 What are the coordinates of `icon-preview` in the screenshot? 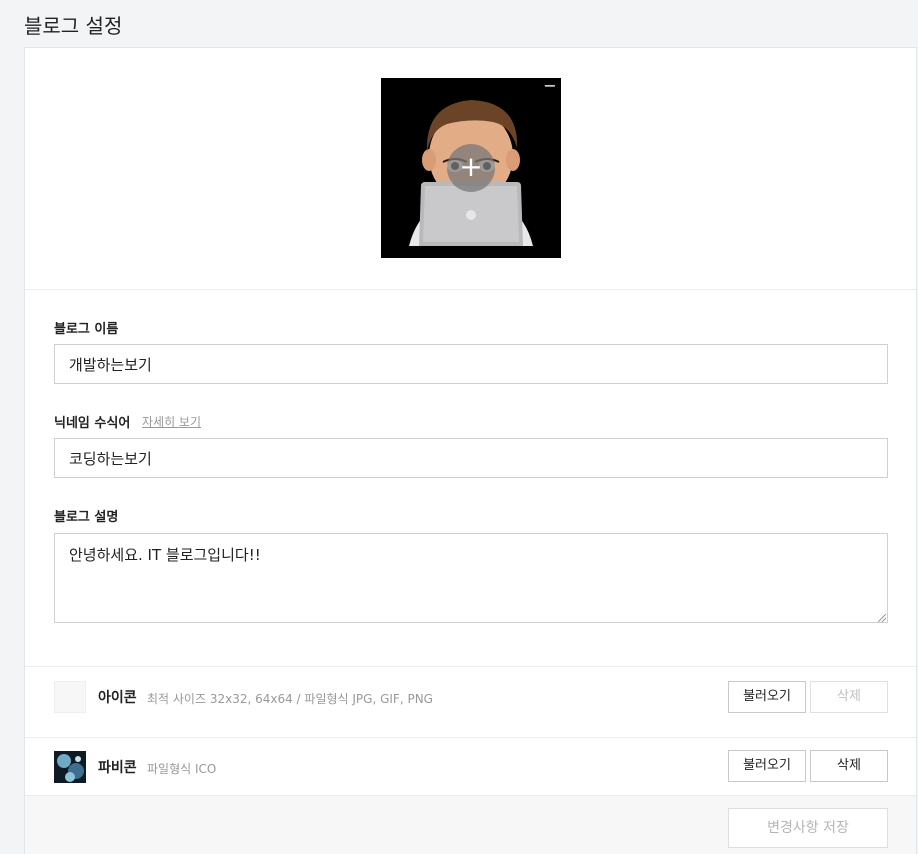 It's located at (70, 697).